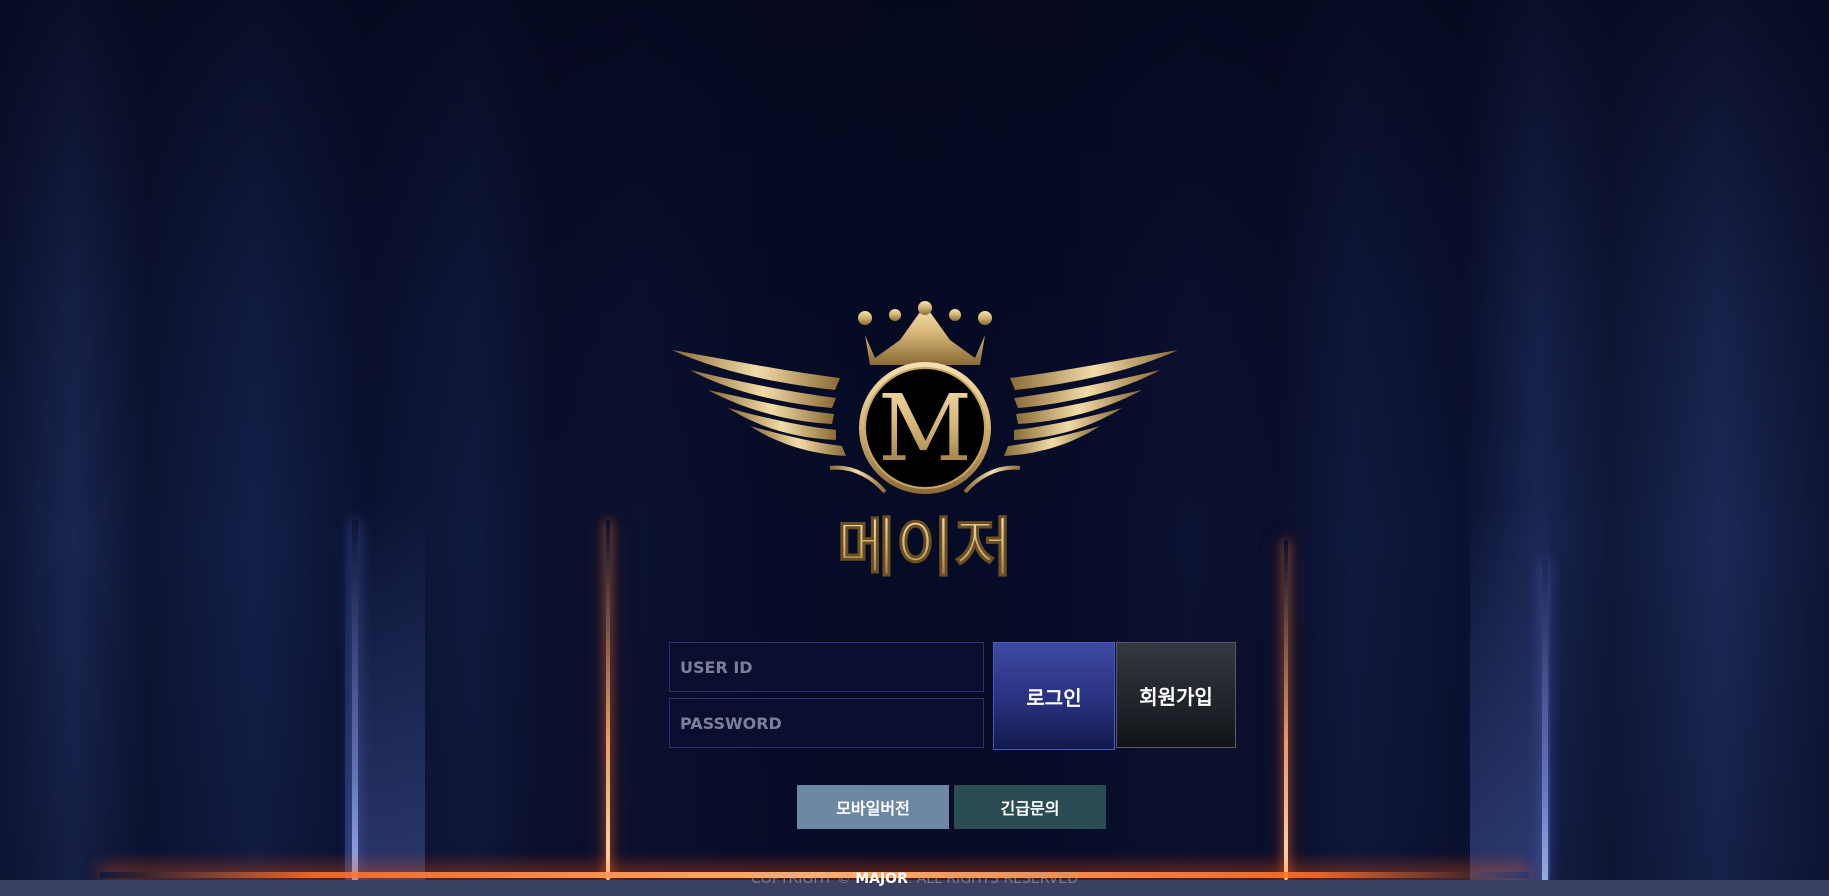 The height and width of the screenshot is (896, 1829). I want to click on light-streak-orange-left, so click(608, 700).